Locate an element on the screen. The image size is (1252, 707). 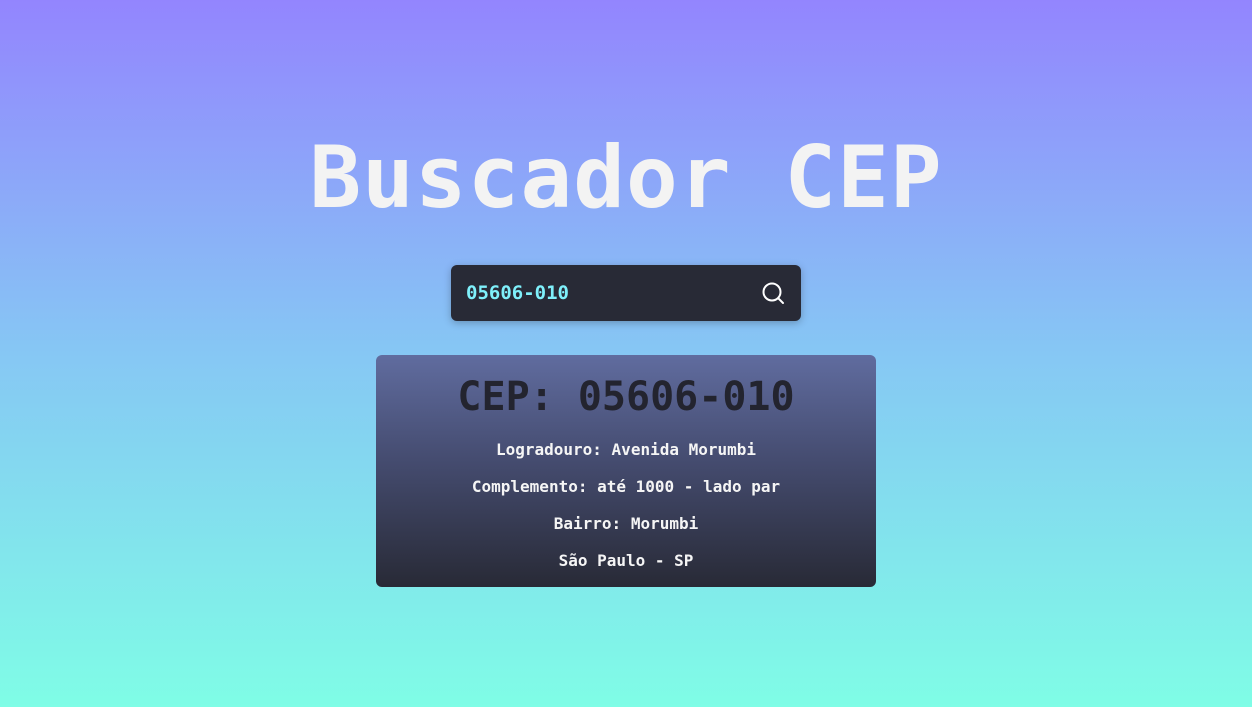
page-title: Buscador CEP is located at coordinates (626, 178).